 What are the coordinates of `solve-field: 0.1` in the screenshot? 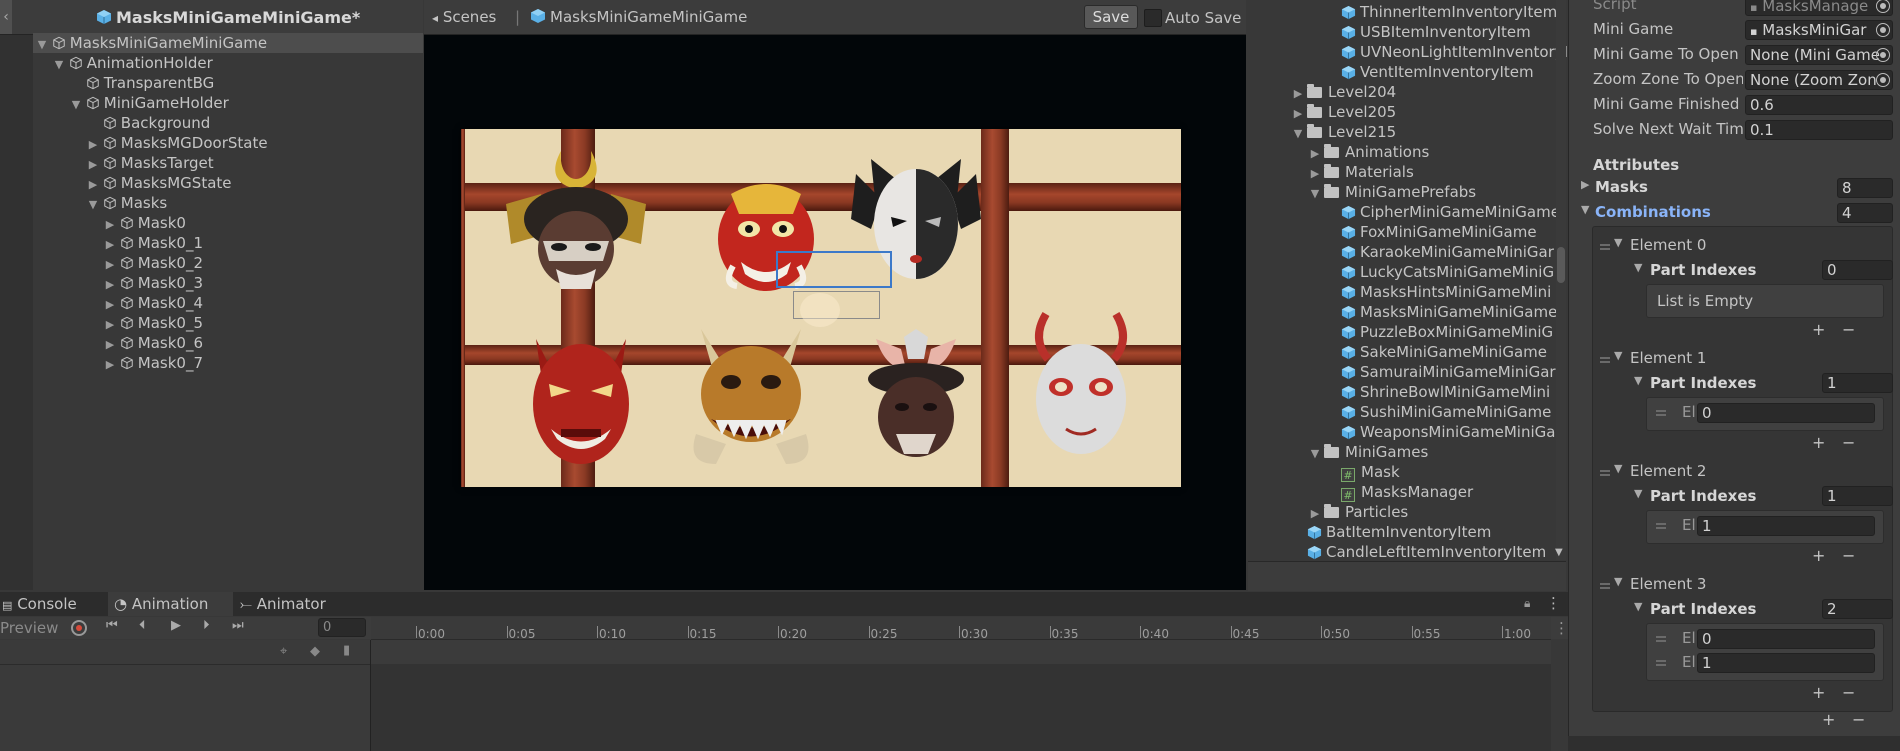 It's located at (1819, 130).